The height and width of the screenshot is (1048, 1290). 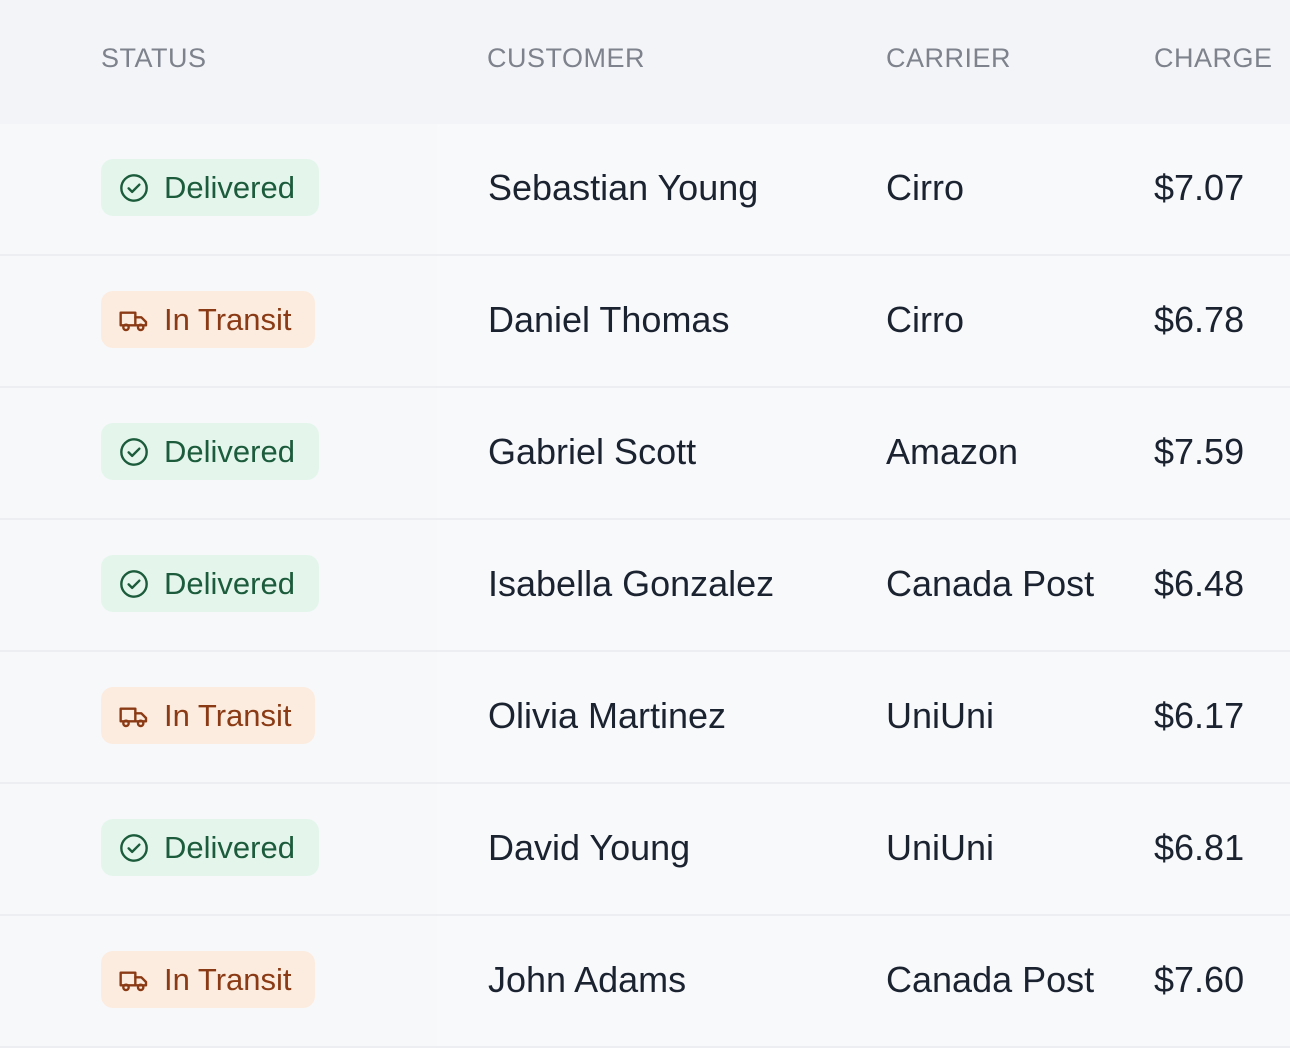 I want to click on column-header-carrier: CARRIER, so click(x=948, y=58).